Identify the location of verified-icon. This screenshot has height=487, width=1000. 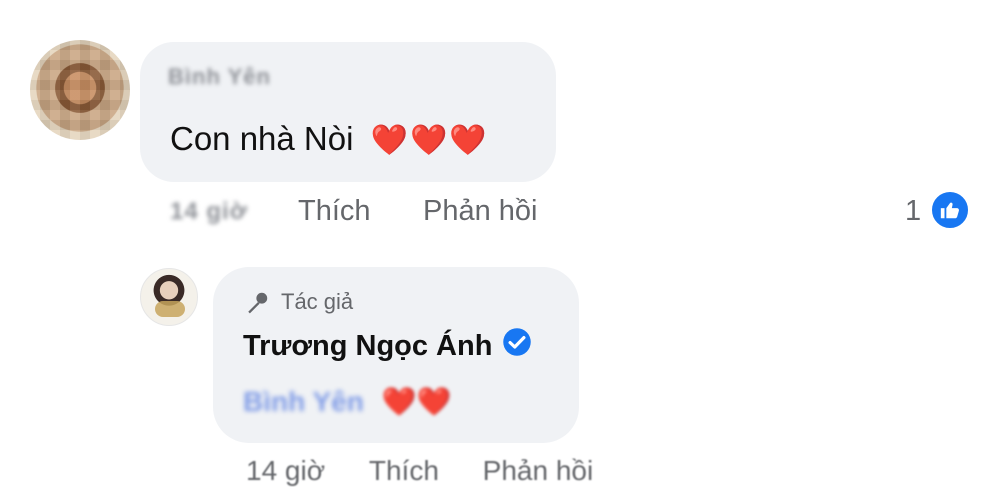
(517, 346).